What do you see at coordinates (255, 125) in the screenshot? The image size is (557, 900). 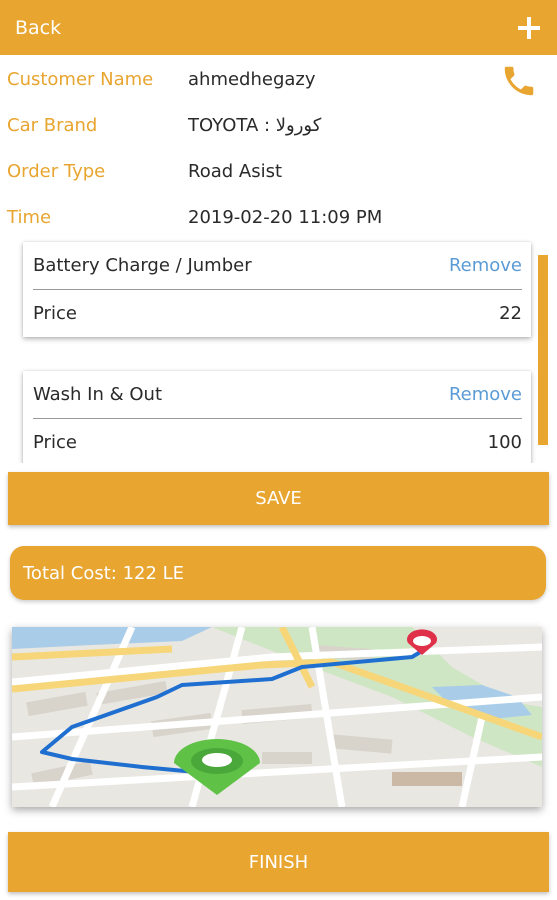 I see `car-brand-value: TOYOTA : كورولا` at bounding box center [255, 125].